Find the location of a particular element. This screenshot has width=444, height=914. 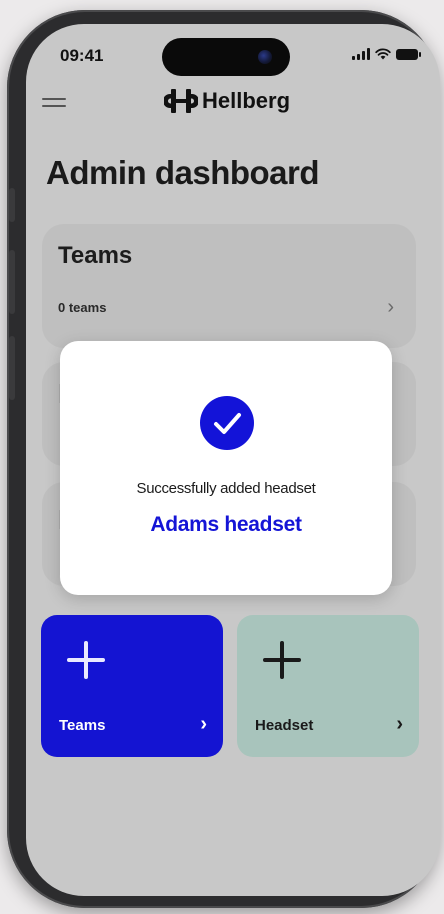

add-headset-button: Headset › is located at coordinates (328, 686).